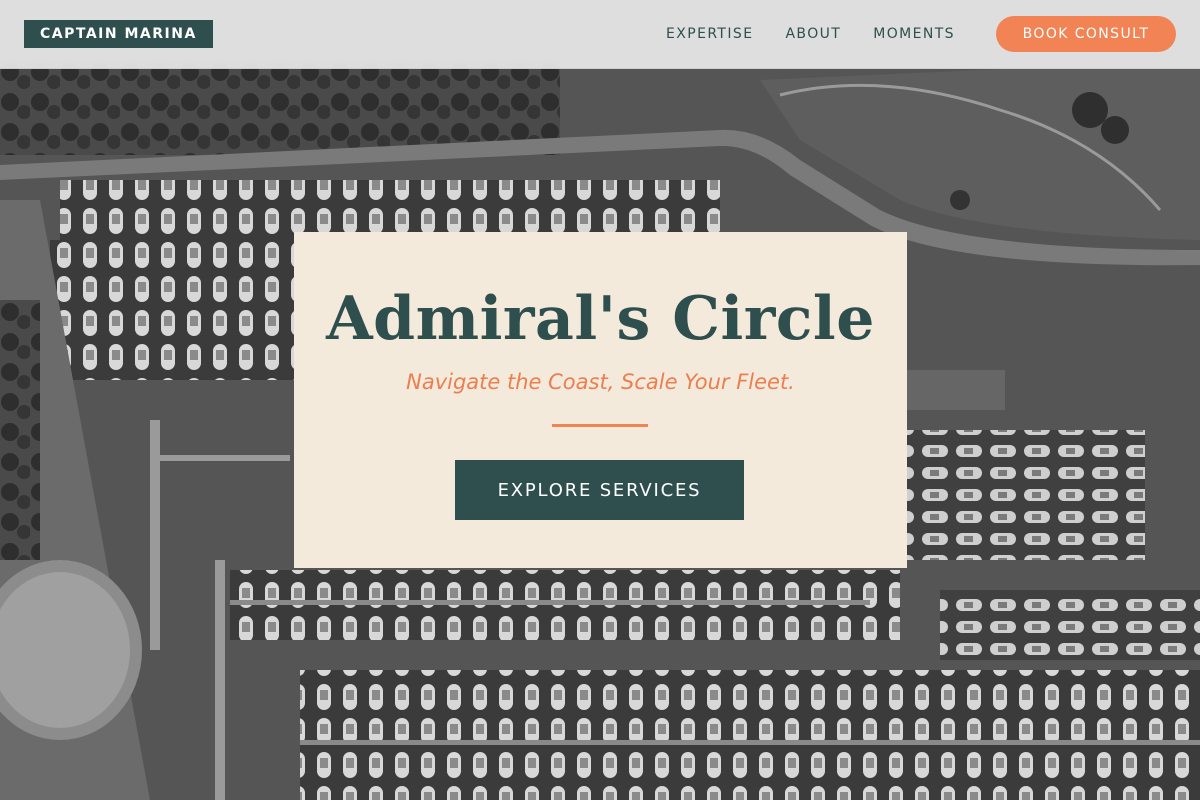  What do you see at coordinates (600, 382) in the screenshot?
I see `hero-subtitle: Navigate the Coast, Scale Your Fleet.` at bounding box center [600, 382].